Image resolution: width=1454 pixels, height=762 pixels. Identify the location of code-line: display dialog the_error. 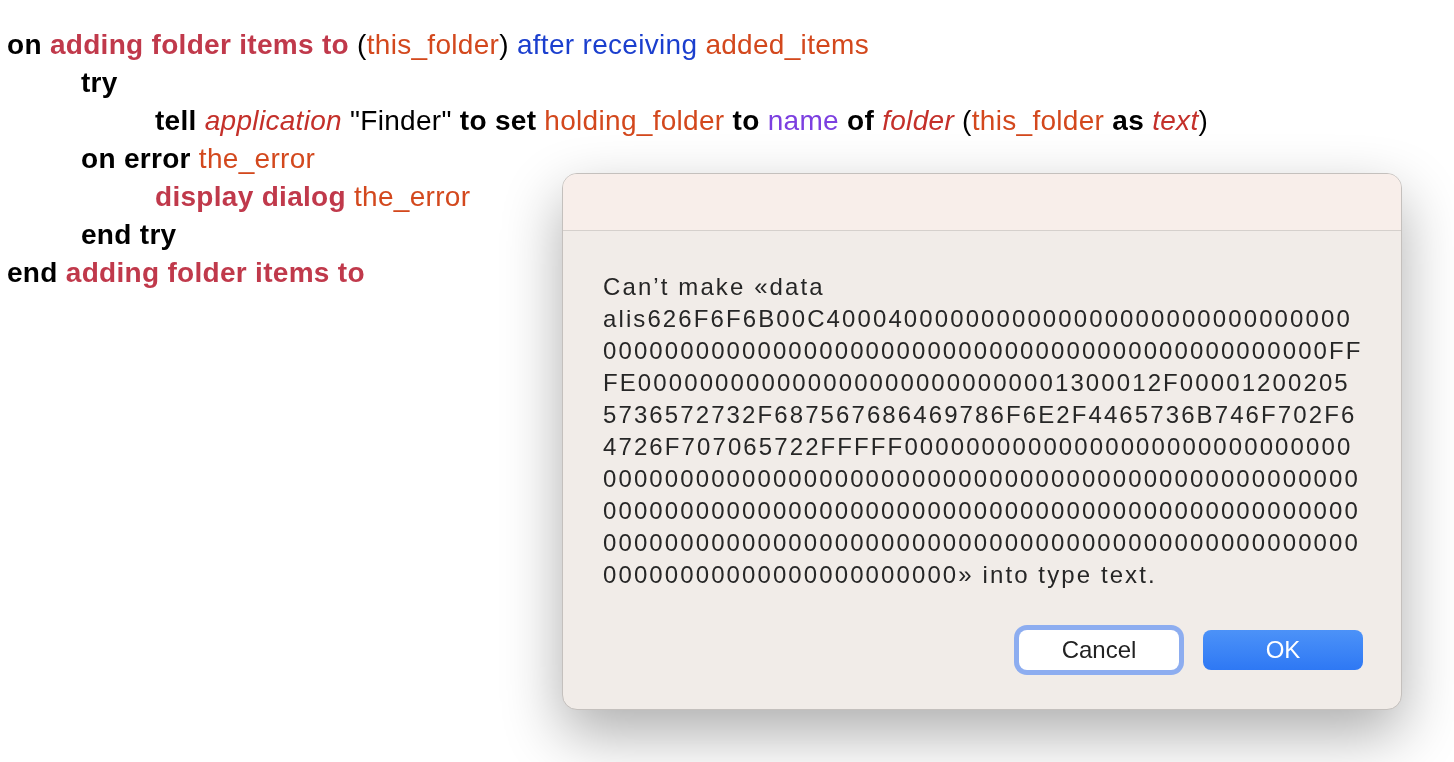
(313, 197).